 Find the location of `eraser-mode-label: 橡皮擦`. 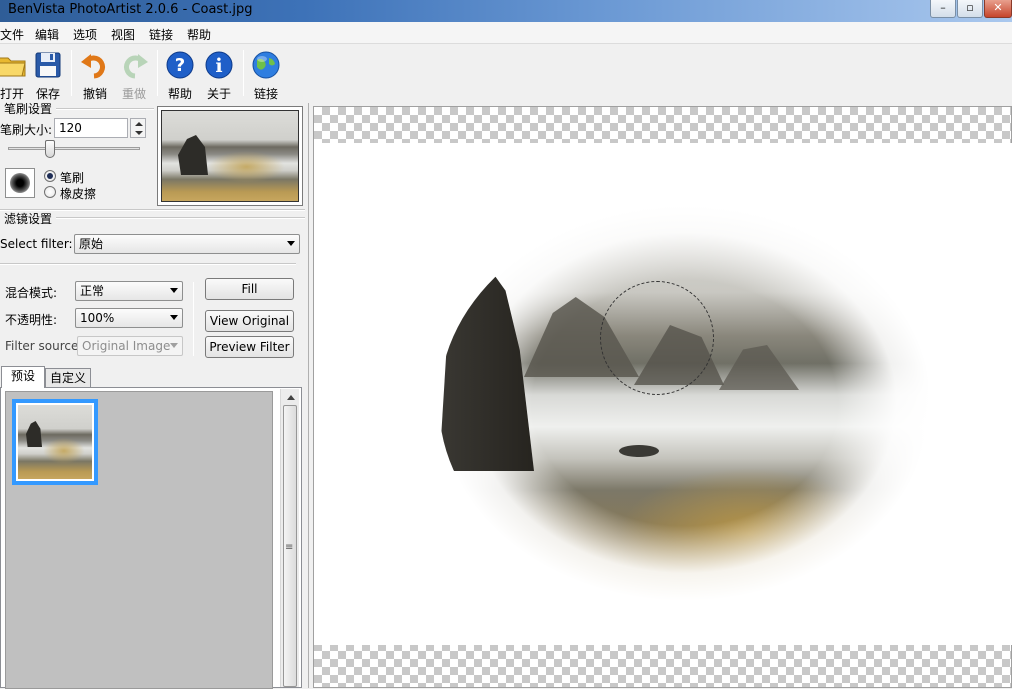

eraser-mode-label: 橡皮擦 is located at coordinates (78, 194).